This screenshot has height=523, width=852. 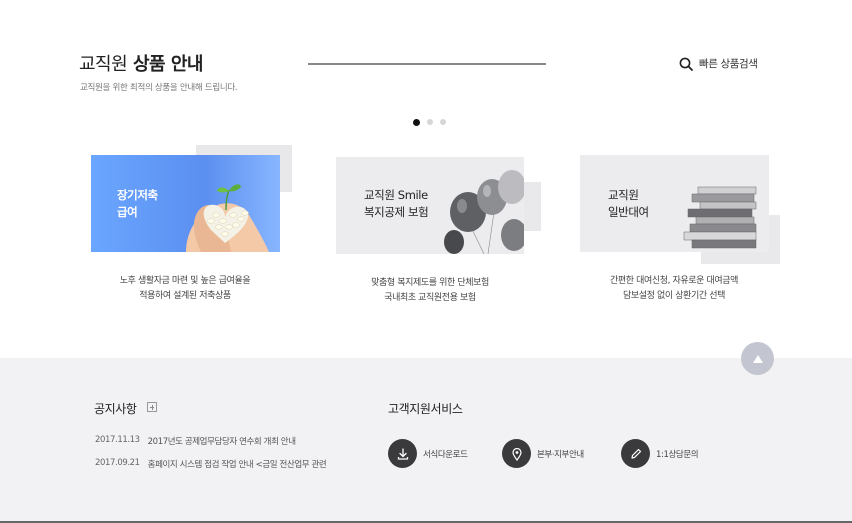 I want to click on page-subtitle: 교직원을 위한 최적의 상품을 안내해 드립니다., so click(x=159, y=88).